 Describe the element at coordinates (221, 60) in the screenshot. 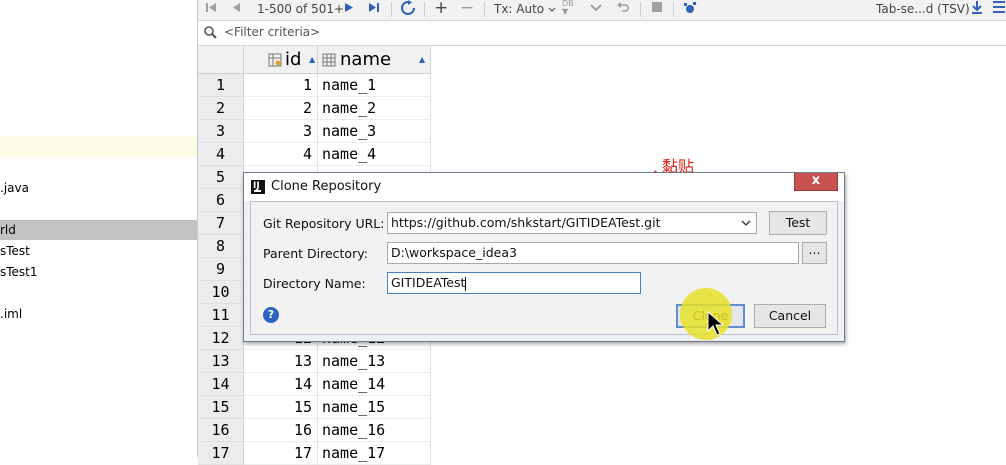

I see `row-number-header` at that location.